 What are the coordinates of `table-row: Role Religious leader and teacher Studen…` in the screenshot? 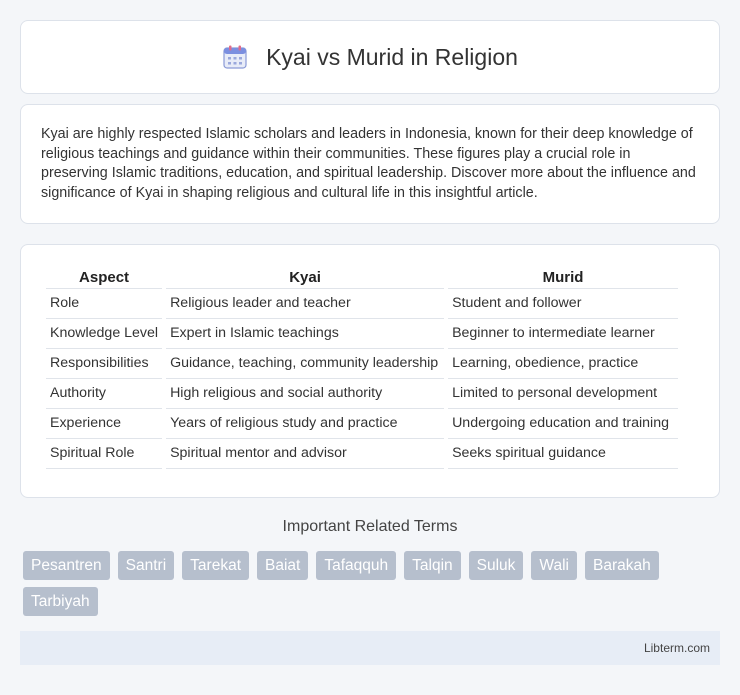 It's located at (362, 303).